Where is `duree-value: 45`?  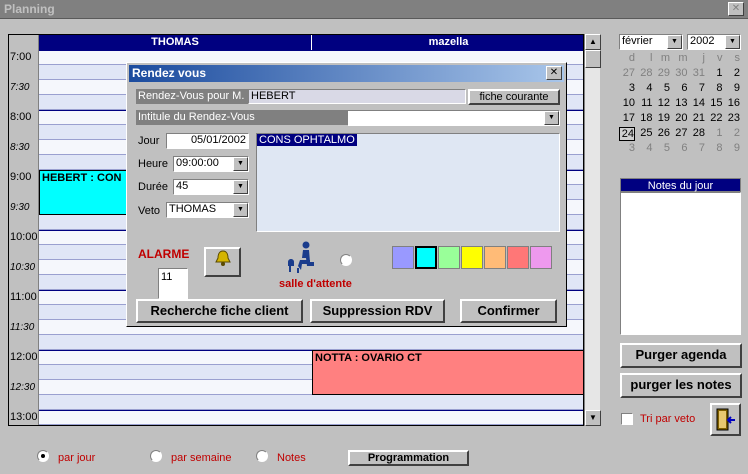
duree-value: 45 is located at coordinates (182, 186).